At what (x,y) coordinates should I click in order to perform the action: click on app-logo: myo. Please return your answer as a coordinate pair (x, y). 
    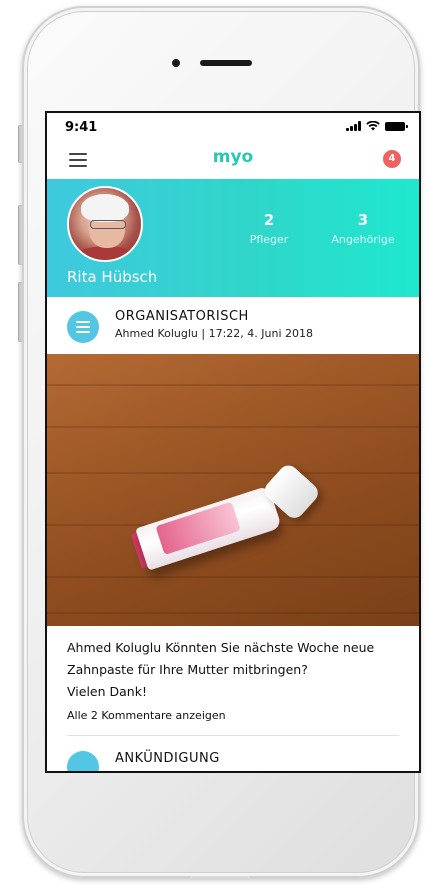
    Looking at the image, I should click on (233, 157).